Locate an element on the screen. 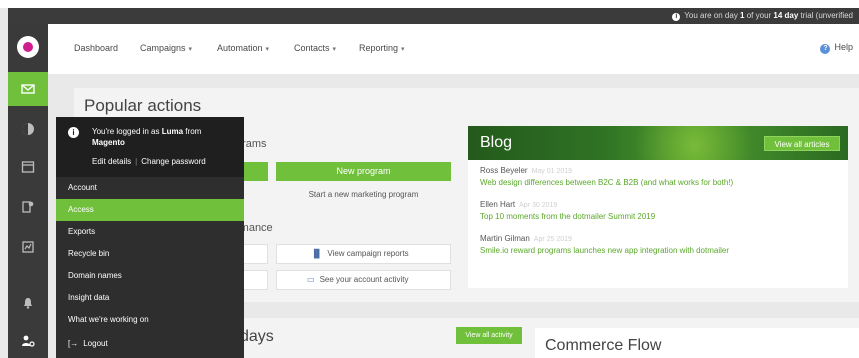 The image size is (859, 358). nav-contacts-label: Contacts is located at coordinates (312, 48).